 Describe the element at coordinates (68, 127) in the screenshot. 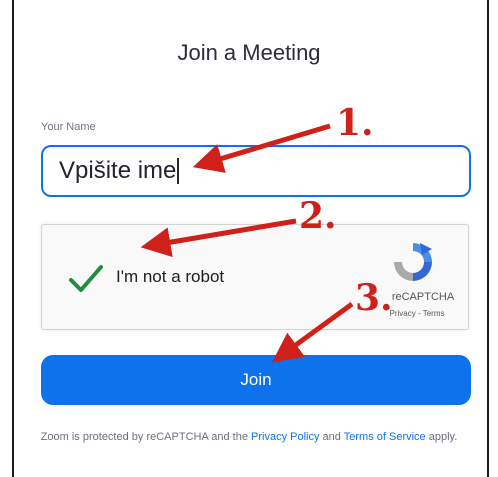

I see `your-name-label: Your Name` at that location.